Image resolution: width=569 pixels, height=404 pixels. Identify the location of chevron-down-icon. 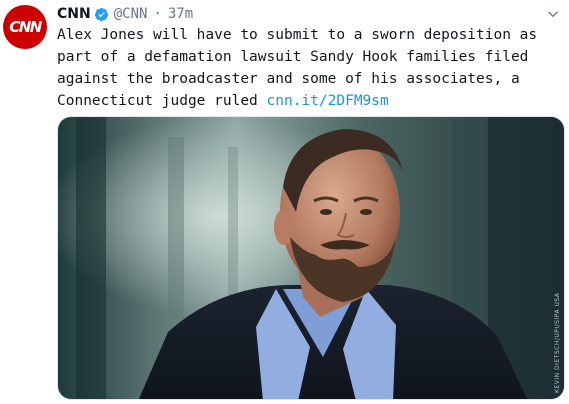
(553, 14).